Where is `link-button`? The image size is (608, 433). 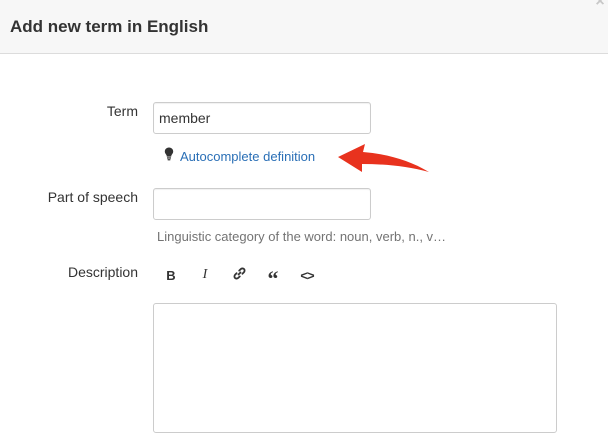
link-button is located at coordinates (239, 275).